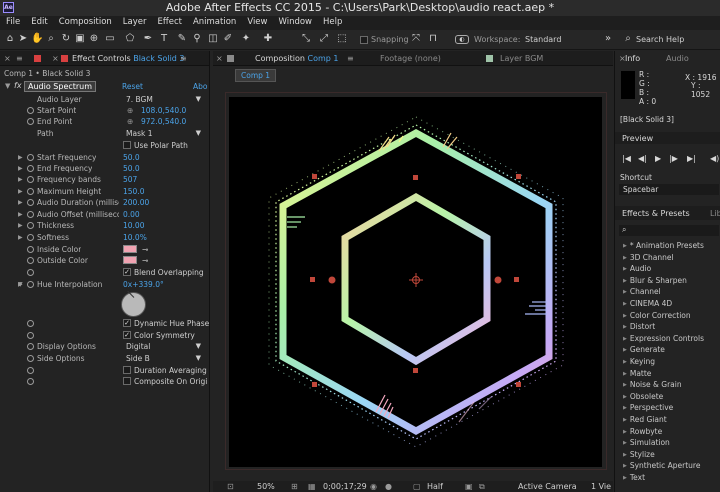 Image resolution: width=720 pixels, height=492 pixels. Describe the element at coordinates (657, 315) in the screenshot. I see `effect-category-item: Color Correction` at that location.